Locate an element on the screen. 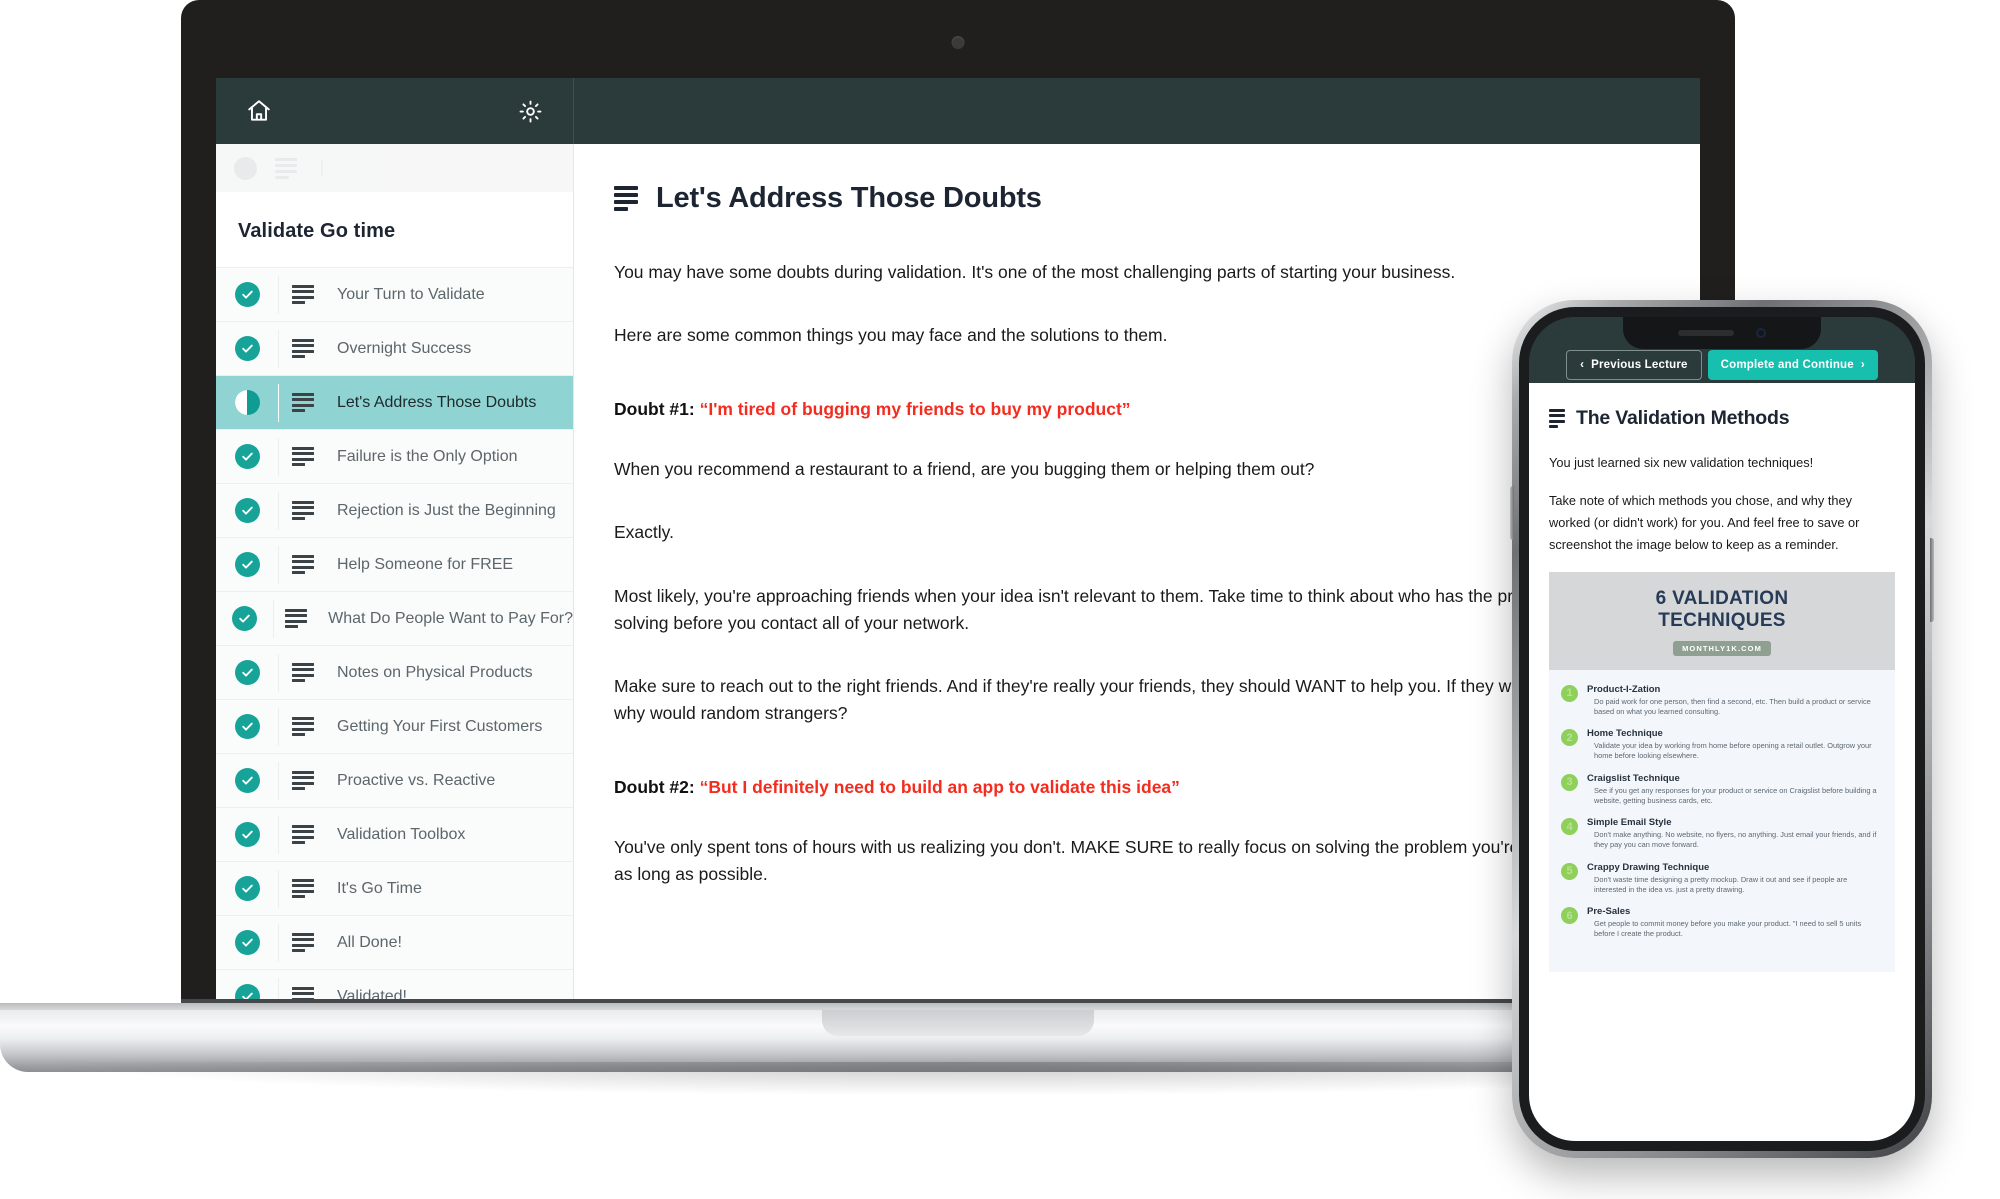  sidebar-item-lets-address-those-doubts: Let's Address Those Doubts is located at coordinates (394, 402).